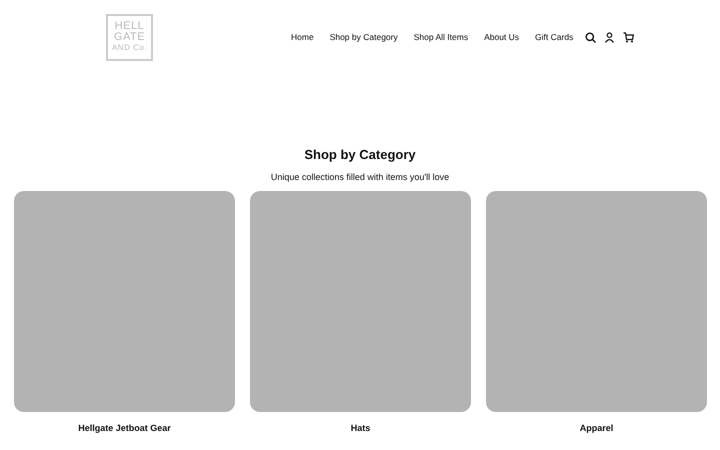  I want to click on category-link: Hats, so click(360, 428).